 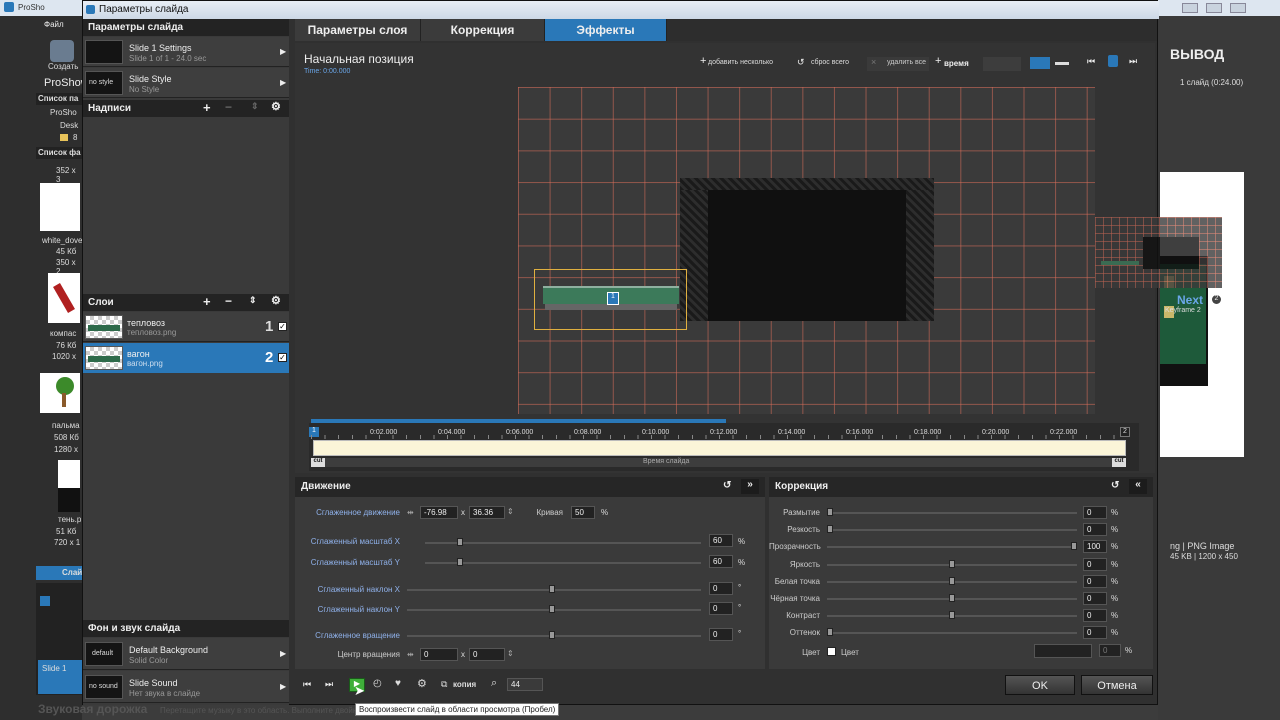 I want to click on create-label: Создать, so click(x=63, y=66).